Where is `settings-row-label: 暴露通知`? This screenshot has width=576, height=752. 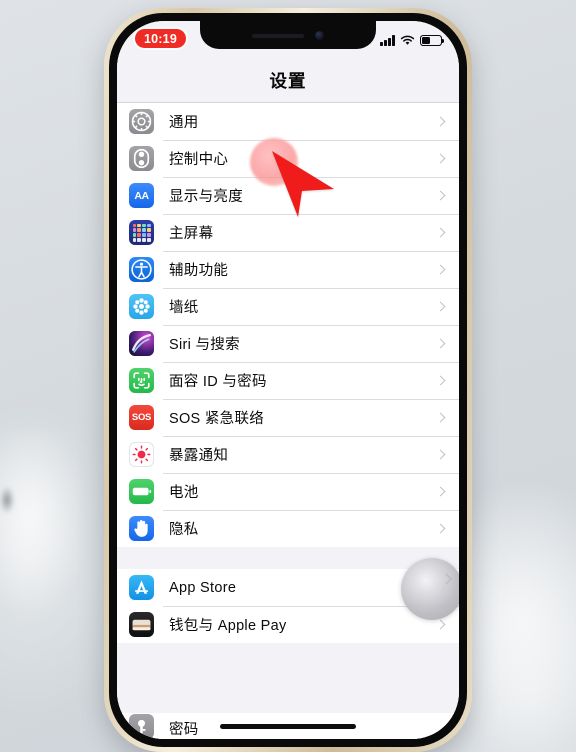 settings-row-label: 暴露通知 is located at coordinates (199, 456).